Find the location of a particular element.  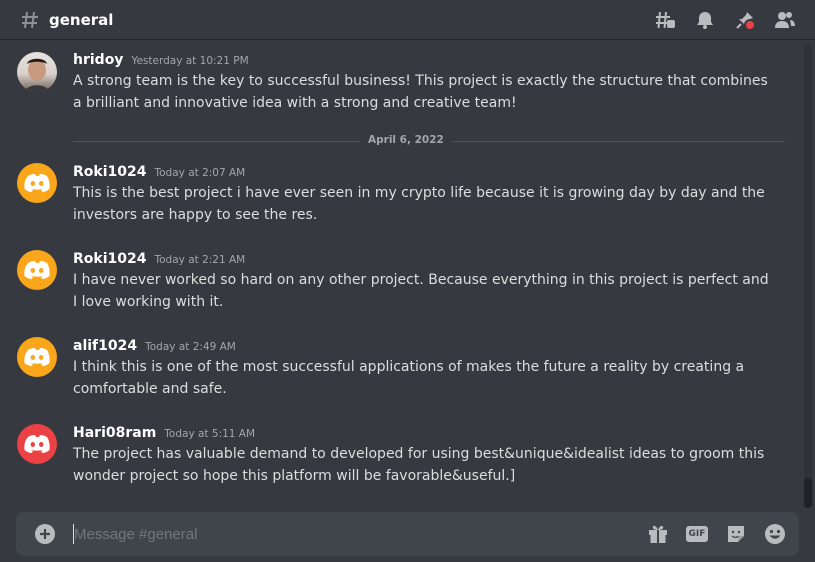

timestamp: Today at 2:07 AM is located at coordinates (200, 173).